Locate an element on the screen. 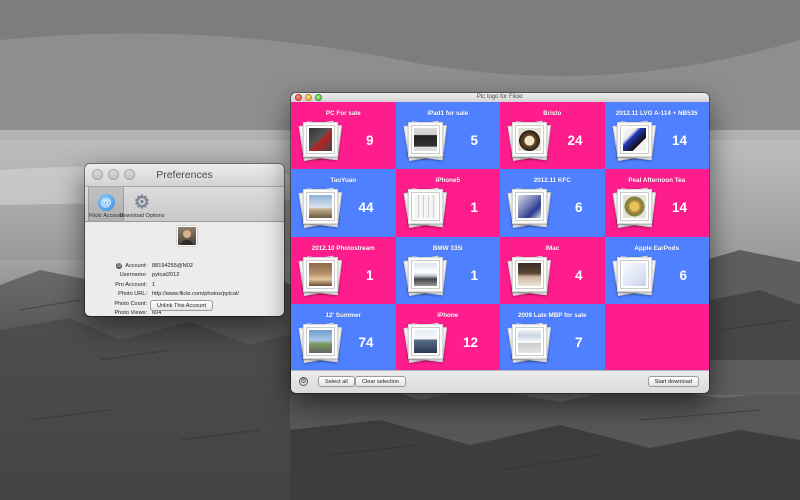 Image resolution: width=800 pixels, height=500 pixels. field-key: Pro Account: is located at coordinates (131, 284).